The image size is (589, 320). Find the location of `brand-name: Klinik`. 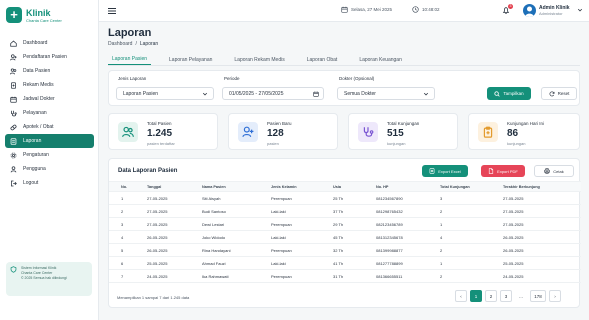

brand-name: Klinik is located at coordinates (38, 12).